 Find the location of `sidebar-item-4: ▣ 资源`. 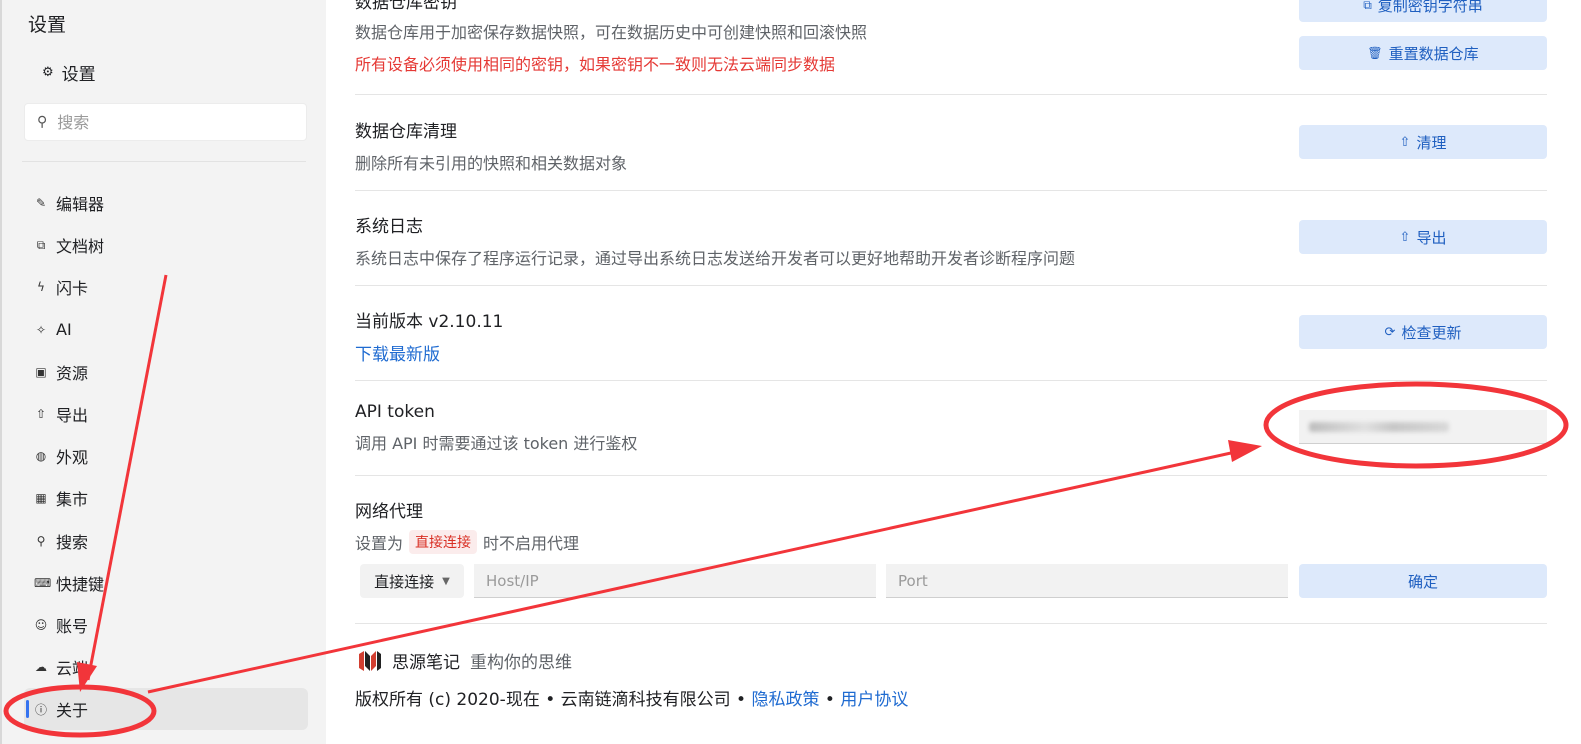

sidebar-item-4: ▣ 资源 is located at coordinates (166, 372).